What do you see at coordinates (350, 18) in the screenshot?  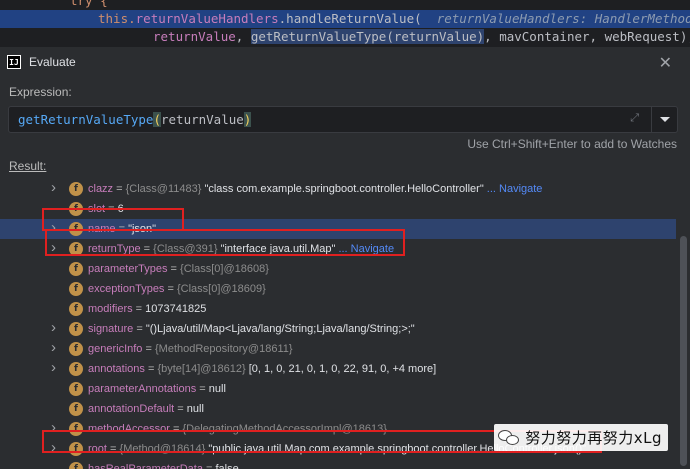 I see `method-call: .handleReturnValue(` at bounding box center [350, 18].